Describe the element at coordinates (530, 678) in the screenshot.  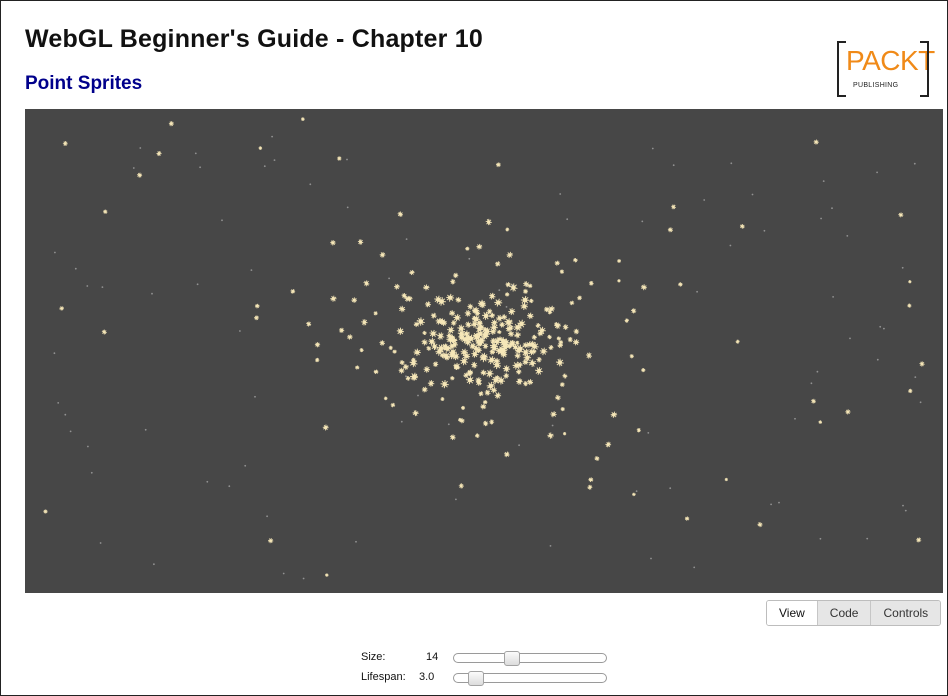
I see `lifespan-slider` at that location.